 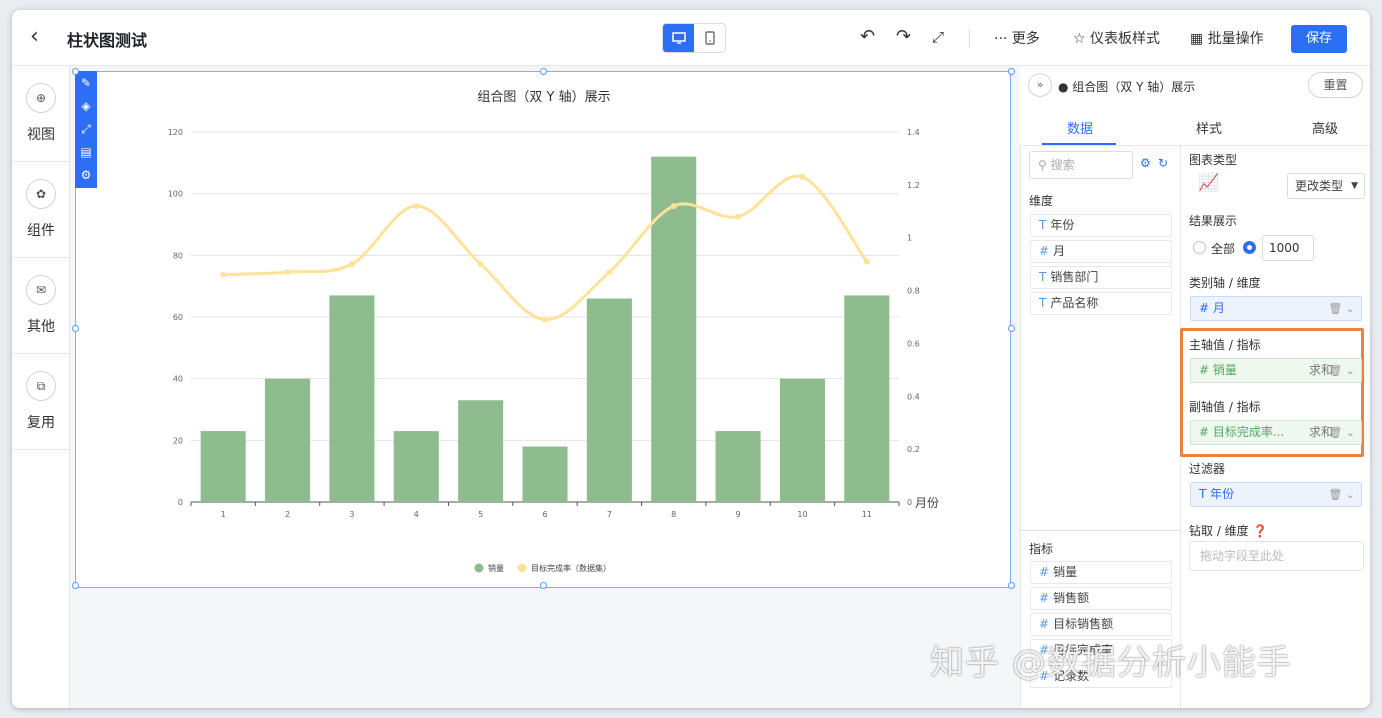 I want to click on dimension-field-product: T 产品名称, so click(x=1101, y=303).